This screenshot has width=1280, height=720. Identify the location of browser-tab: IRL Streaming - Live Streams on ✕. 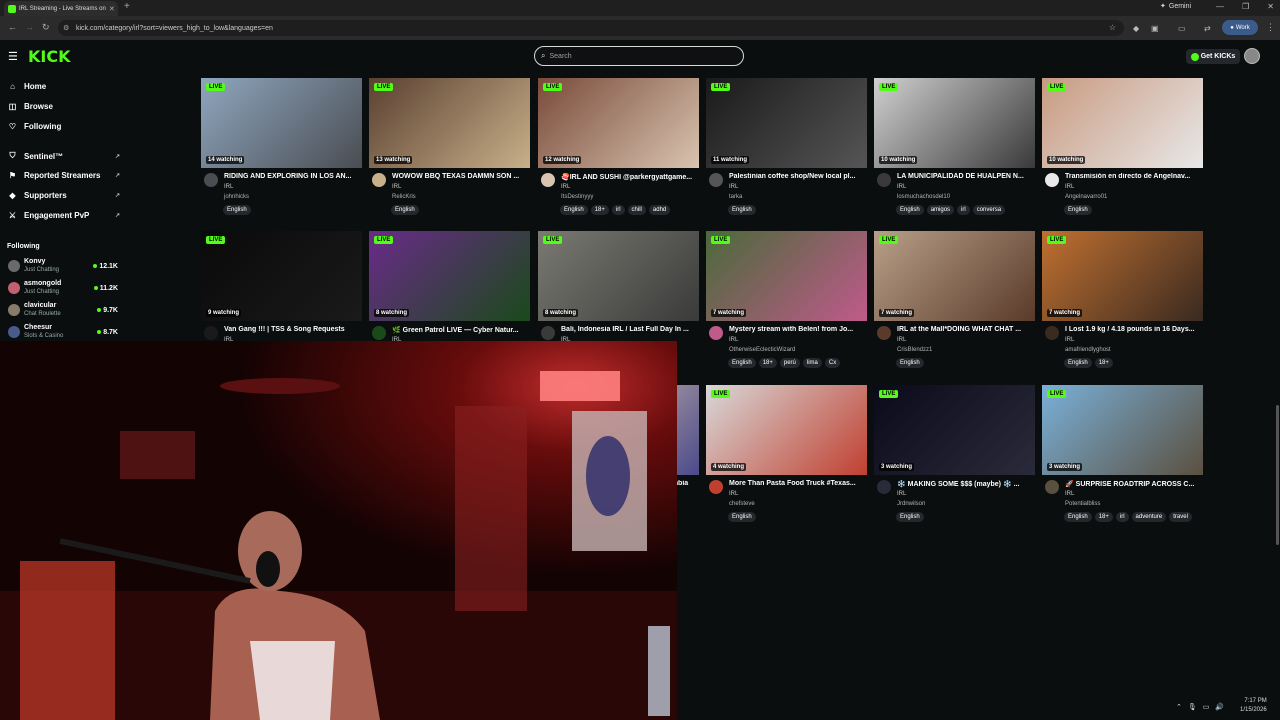
(61, 8).